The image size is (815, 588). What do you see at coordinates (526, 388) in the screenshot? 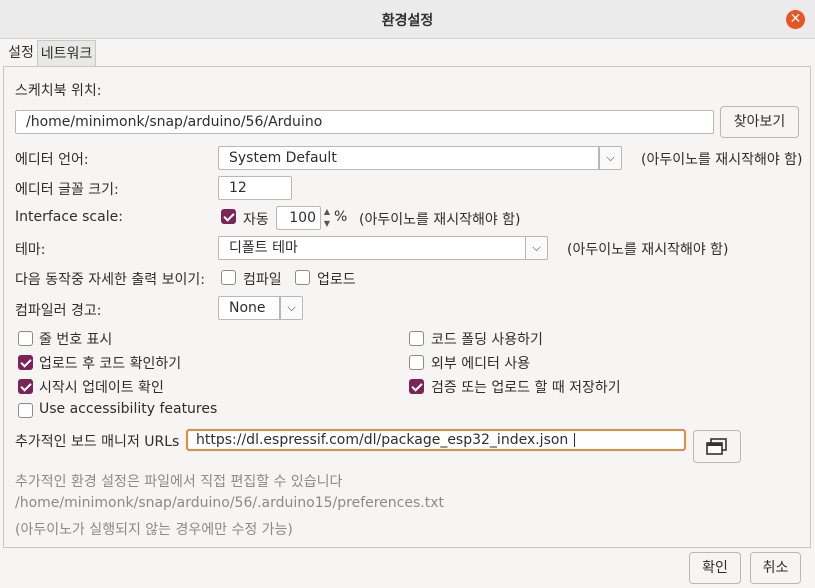
I see `save-on-verify-label: 검증 또는 업로드 할 때 저장하기` at bounding box center [526, 388].